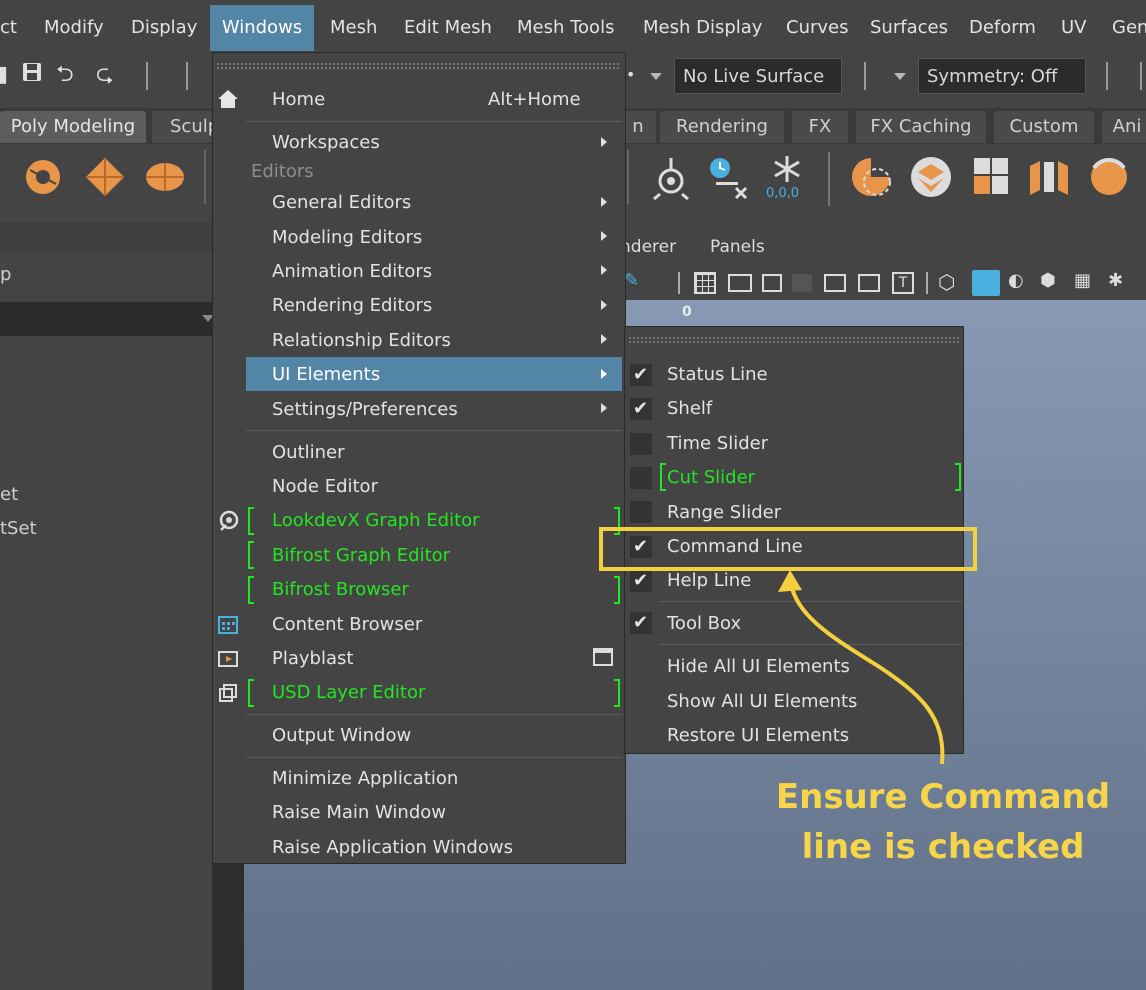 This screenshot has width=1146, height=990. I want to click on viewport-menu-renderer: nderer, so click(648, 247).